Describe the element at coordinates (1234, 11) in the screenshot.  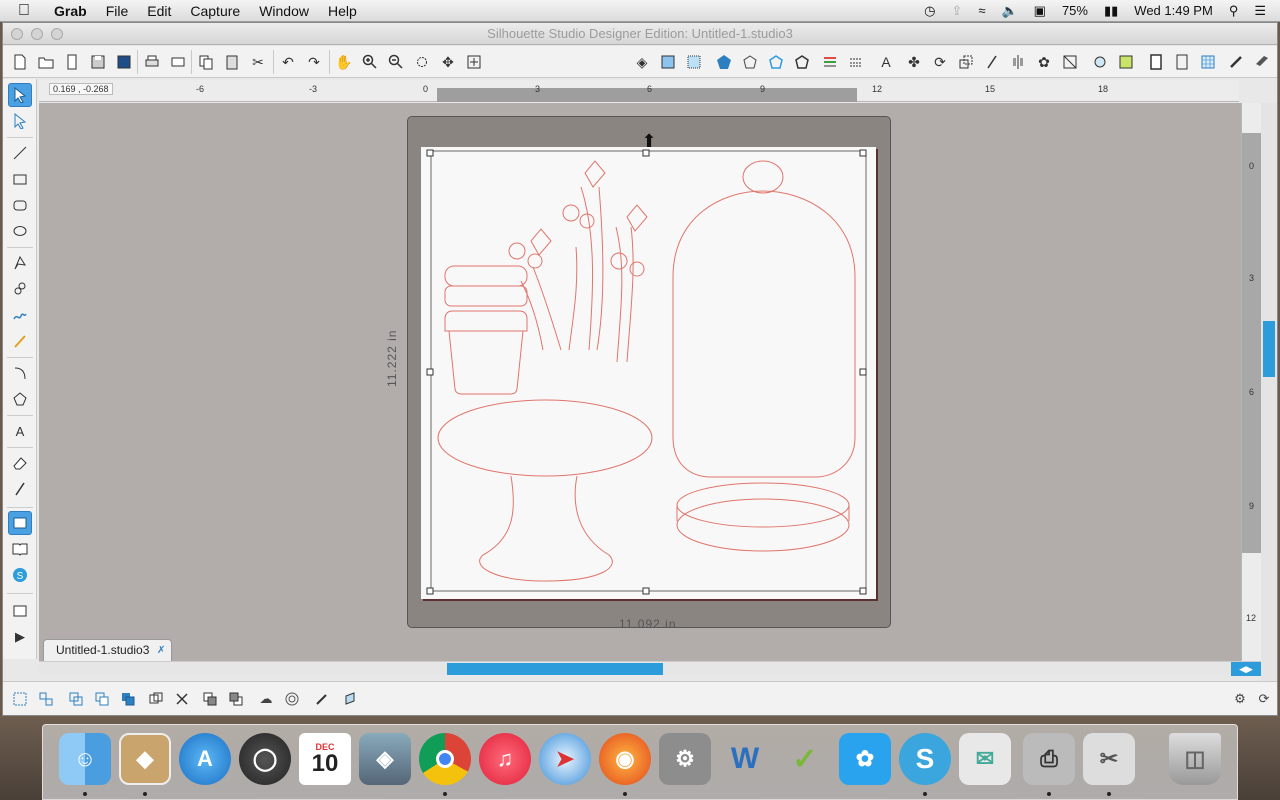
I see `spotlight-search-icon: ⚲` at that location.